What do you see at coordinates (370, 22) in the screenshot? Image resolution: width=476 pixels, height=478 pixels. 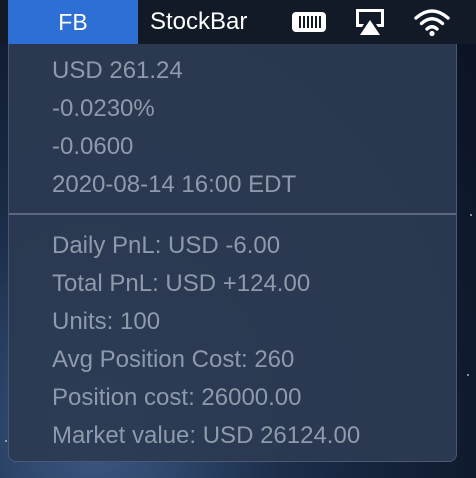 I see `airplay-icon` at bounding box center [370, 22].